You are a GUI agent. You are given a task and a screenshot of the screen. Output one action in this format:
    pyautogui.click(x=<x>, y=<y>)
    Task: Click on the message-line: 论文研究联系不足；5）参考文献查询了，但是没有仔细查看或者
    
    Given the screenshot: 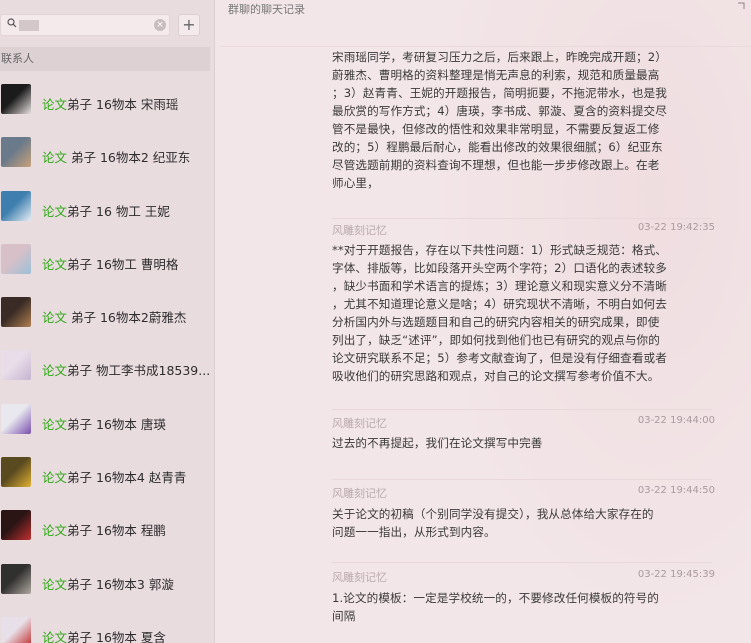 What is the action you would take?
    pyautogui.click(x=499, y=358)
    